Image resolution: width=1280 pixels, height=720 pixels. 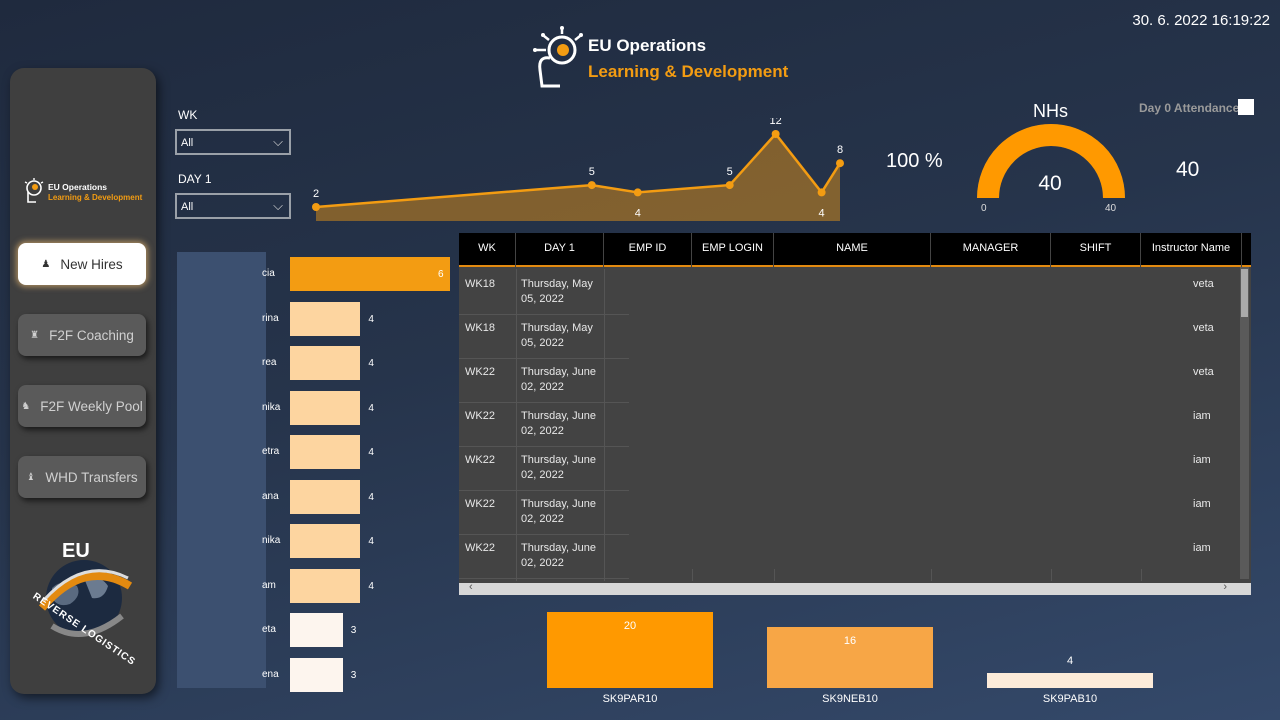 What do you see at coordinates (487, 250) in the screenshot?
I see `table-column-header: WK` at bounding box center [487, 250].